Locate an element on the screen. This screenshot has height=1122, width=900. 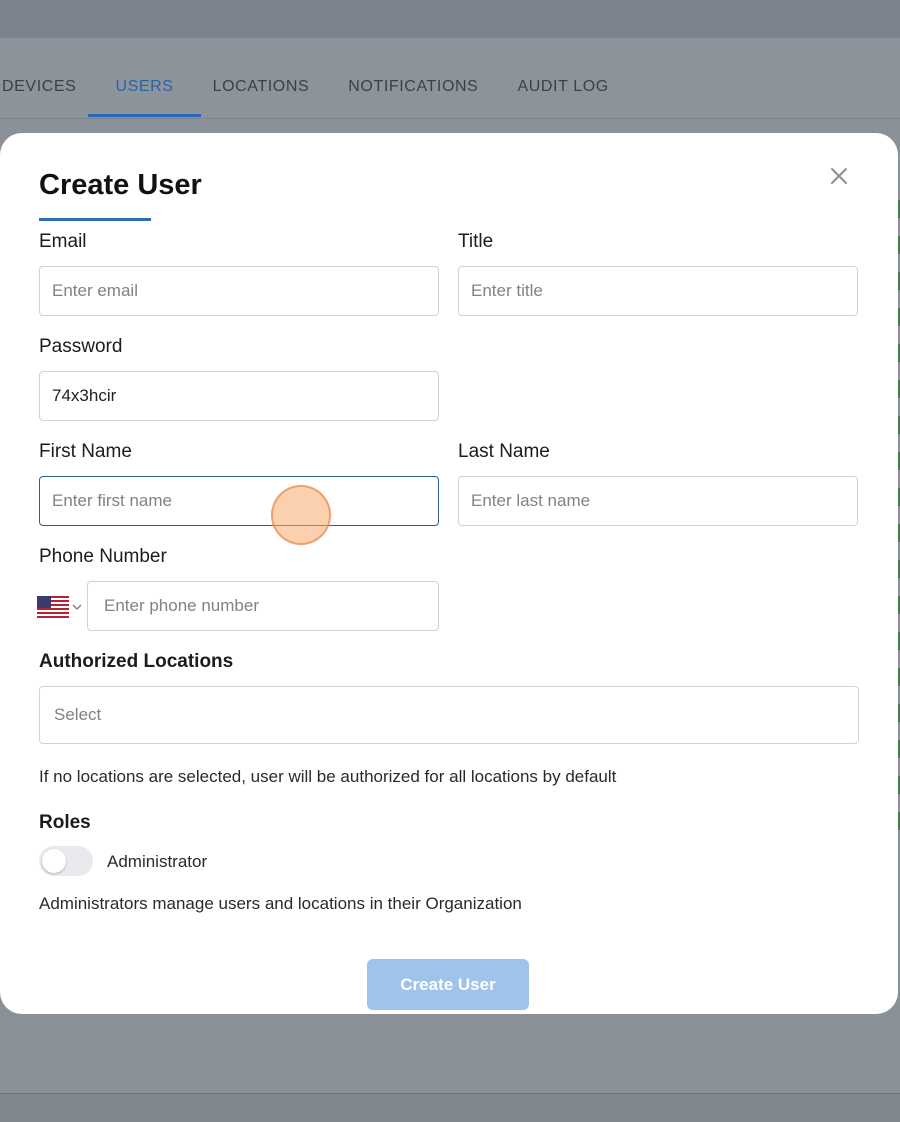
password-label: Password is located at coordinates (81, 346).